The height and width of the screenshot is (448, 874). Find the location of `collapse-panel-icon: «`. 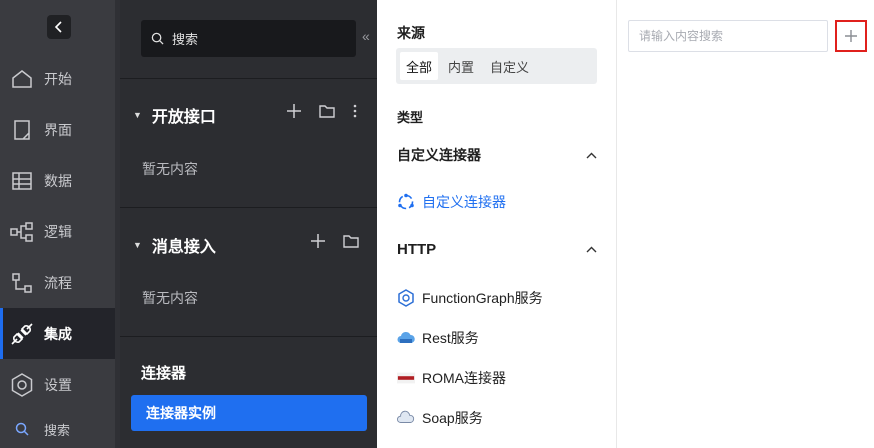

collapse-panel-icon: « is located at coordinates (366, 36).